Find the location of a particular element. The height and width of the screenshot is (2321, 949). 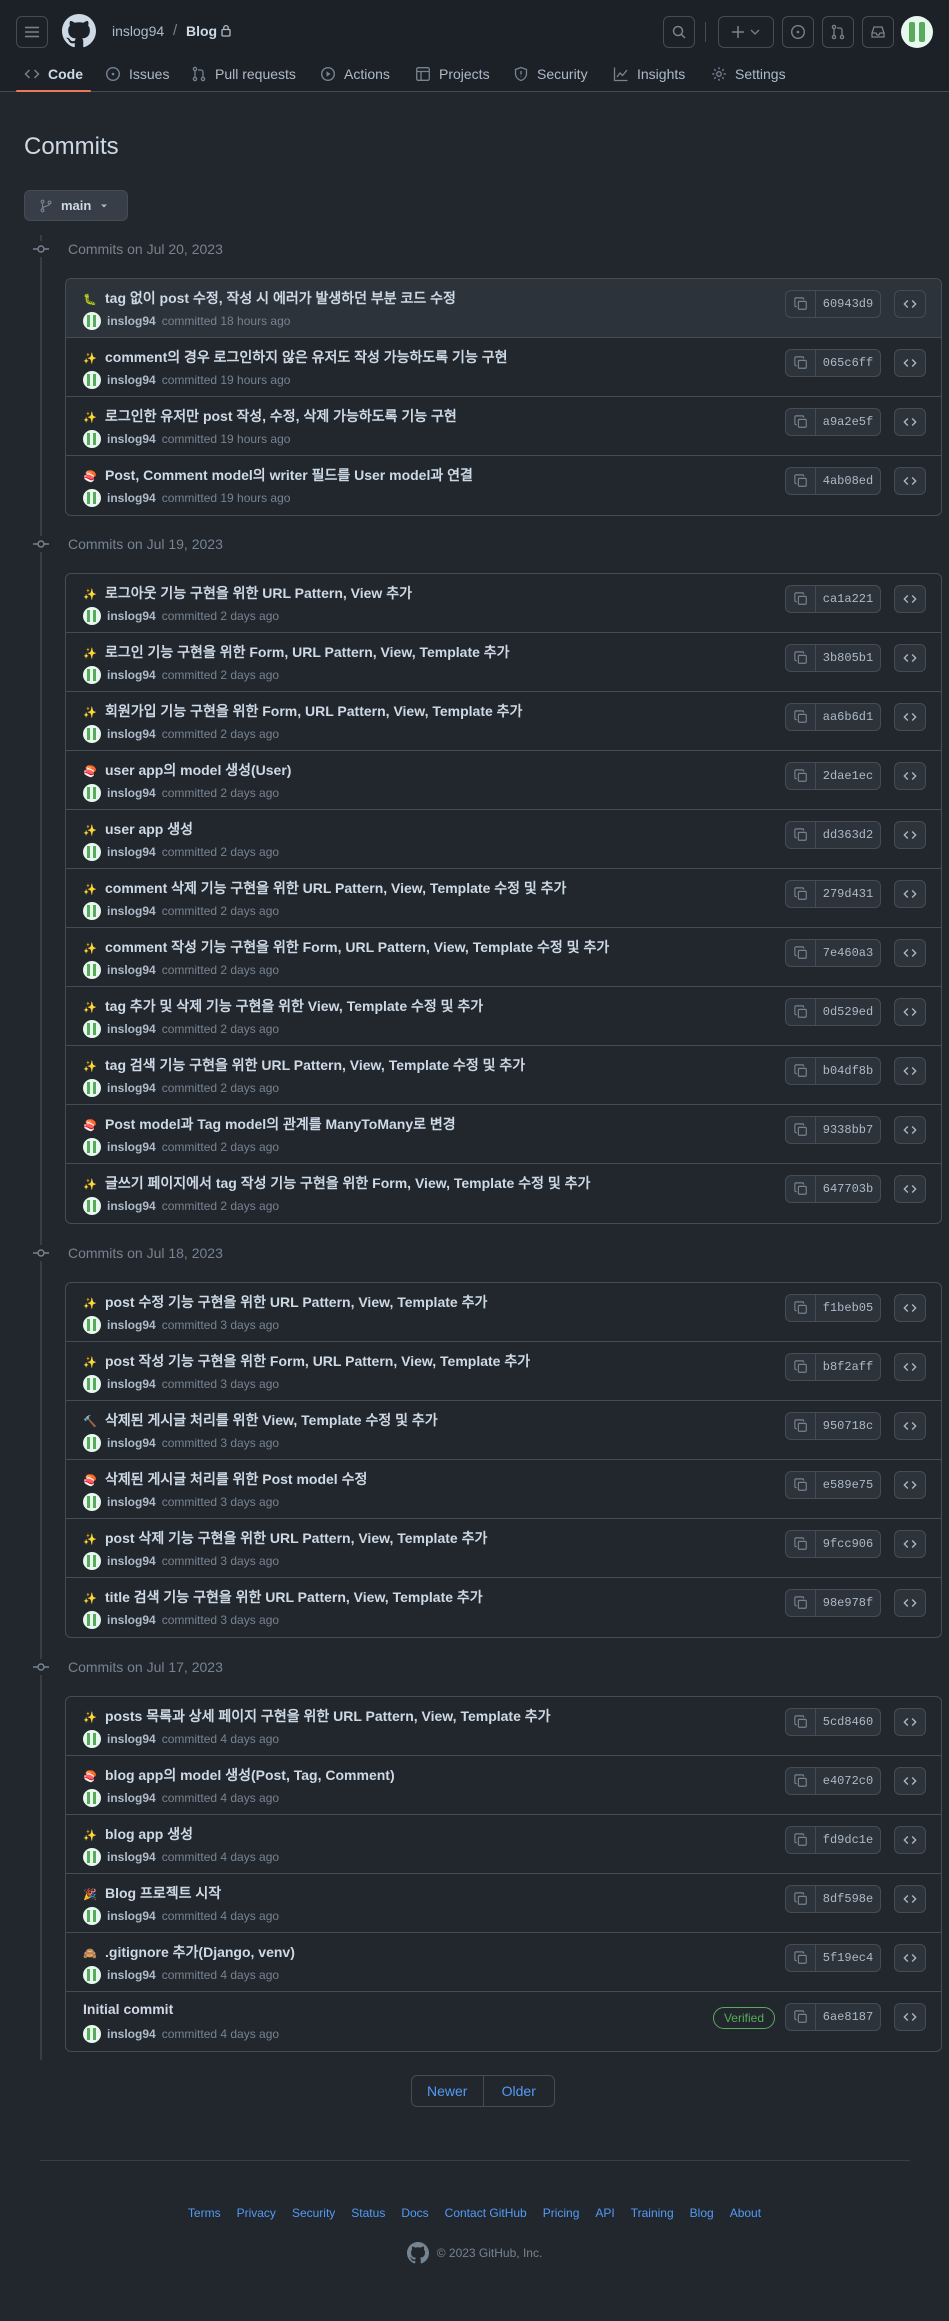

commit-message-link: Blog 프로젝트 시작 is located at coordinates (163, 1893).